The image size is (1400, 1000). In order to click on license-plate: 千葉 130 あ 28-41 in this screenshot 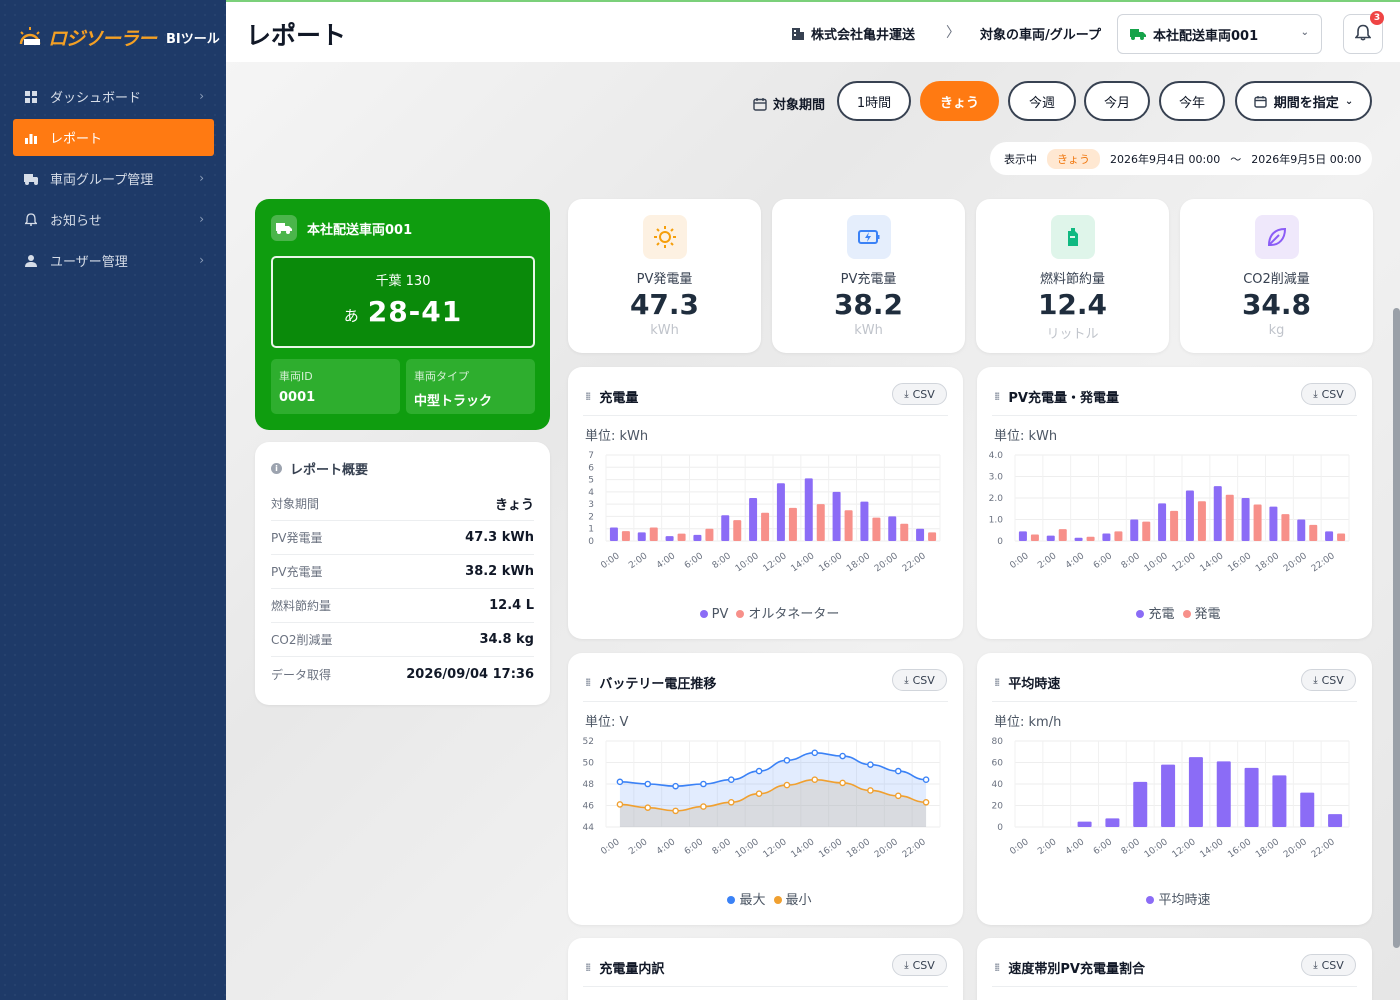, I will do `click(403, 302)`.